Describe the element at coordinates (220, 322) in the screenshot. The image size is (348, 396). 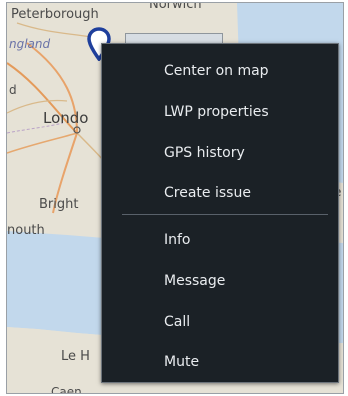
I see `menu-item-call: Call` at that location.